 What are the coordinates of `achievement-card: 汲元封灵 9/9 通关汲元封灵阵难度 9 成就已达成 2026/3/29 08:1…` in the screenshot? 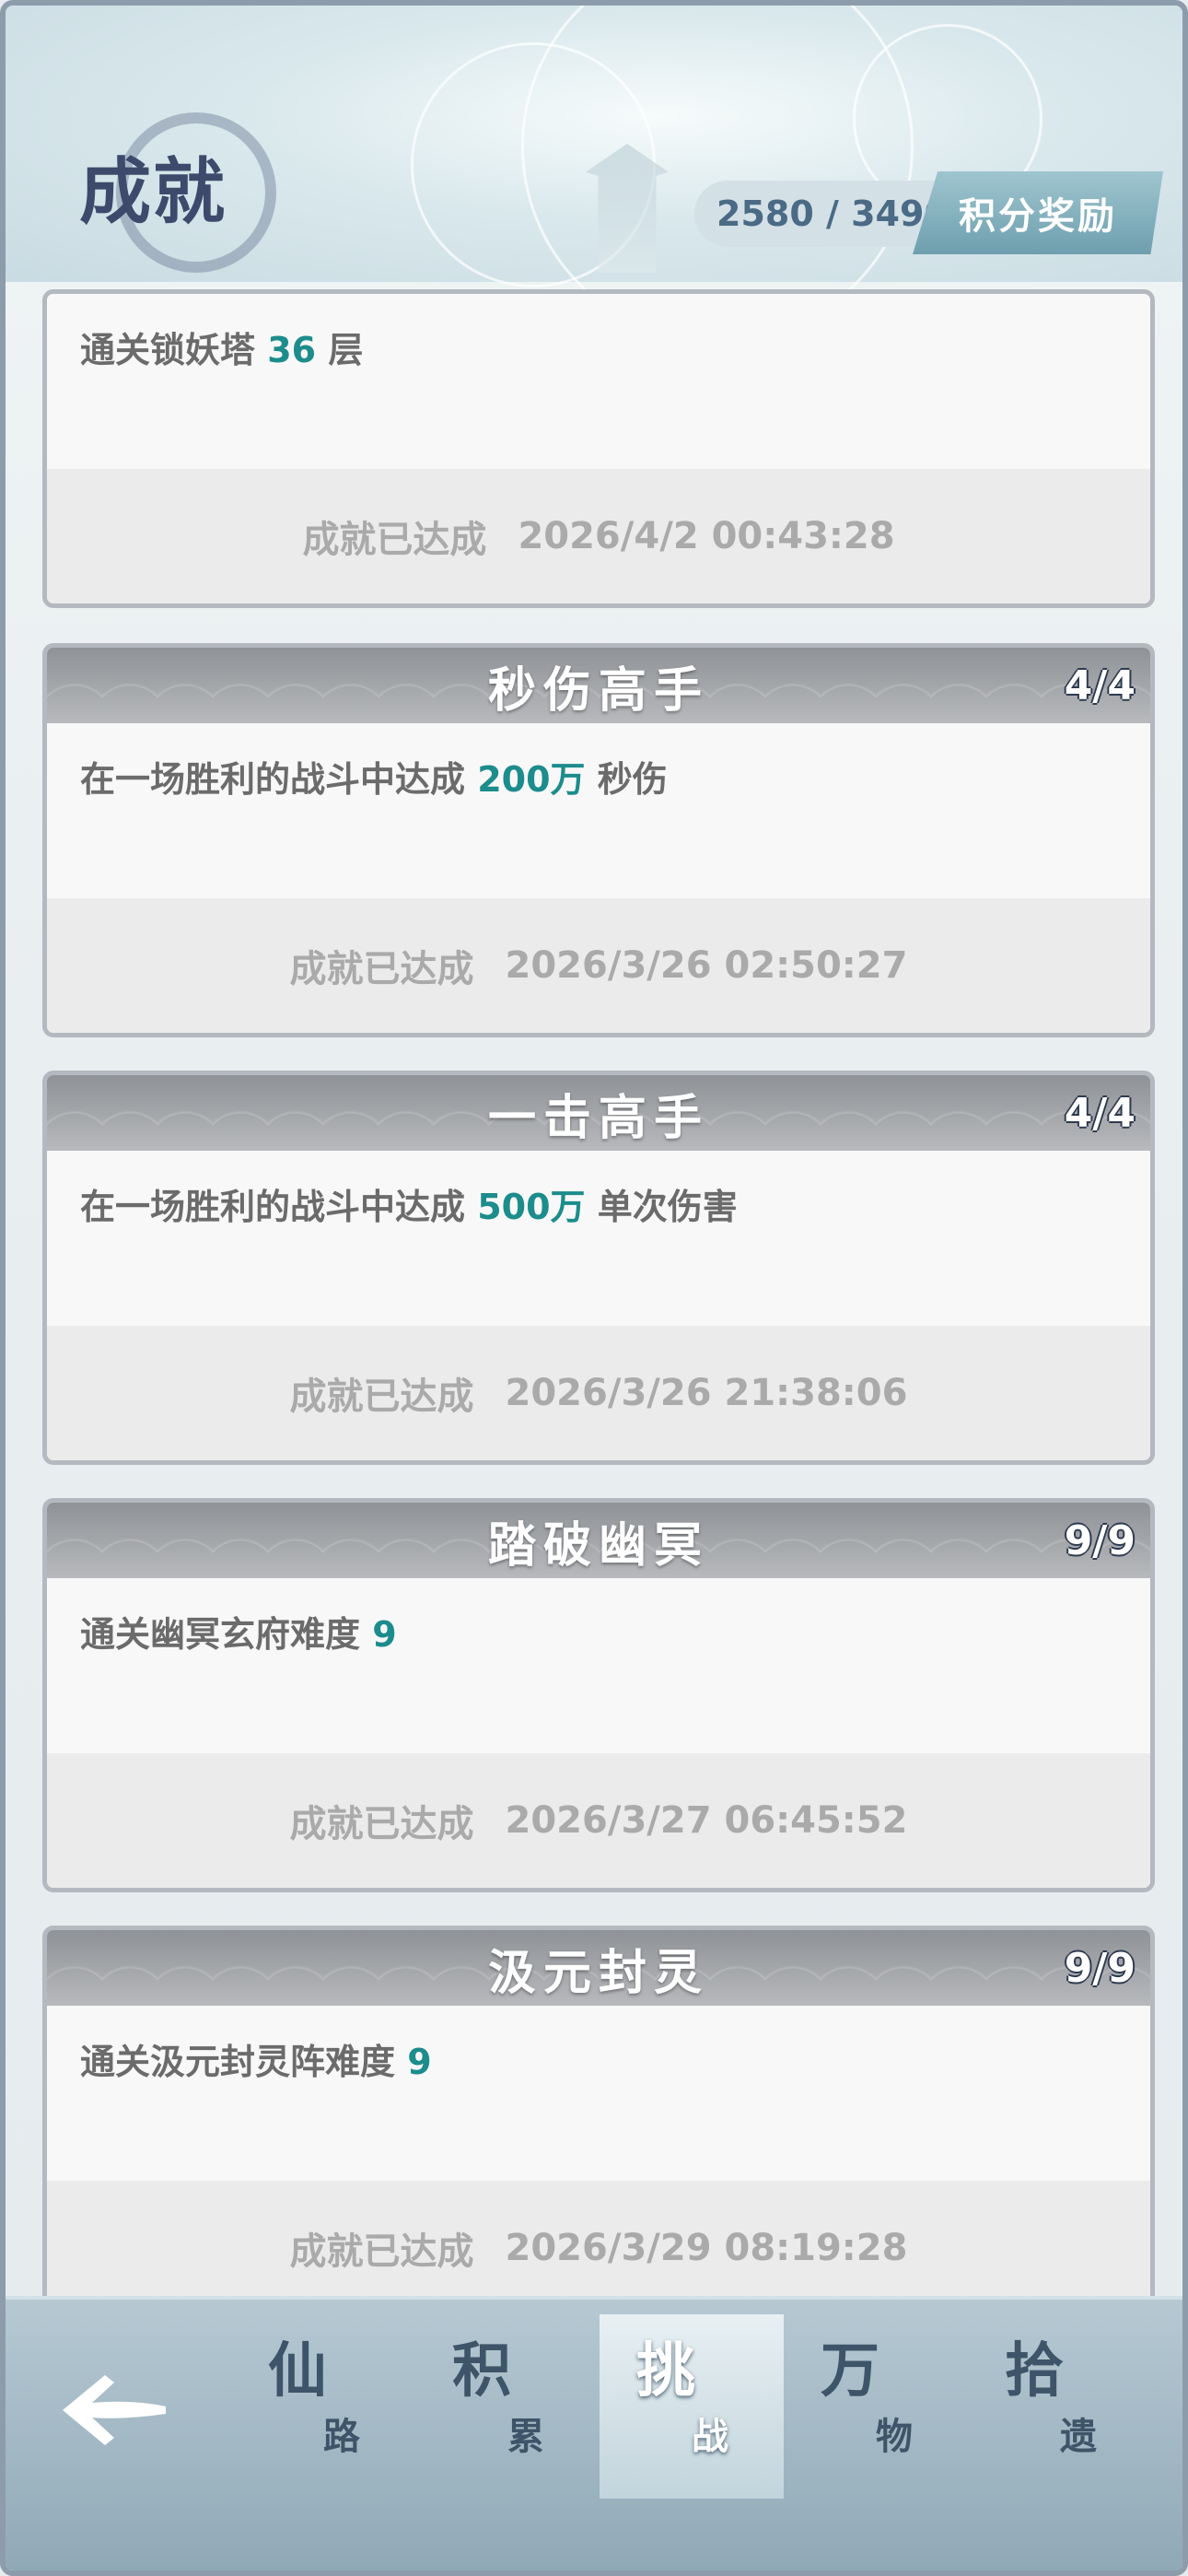 It's located at (598, 2113).